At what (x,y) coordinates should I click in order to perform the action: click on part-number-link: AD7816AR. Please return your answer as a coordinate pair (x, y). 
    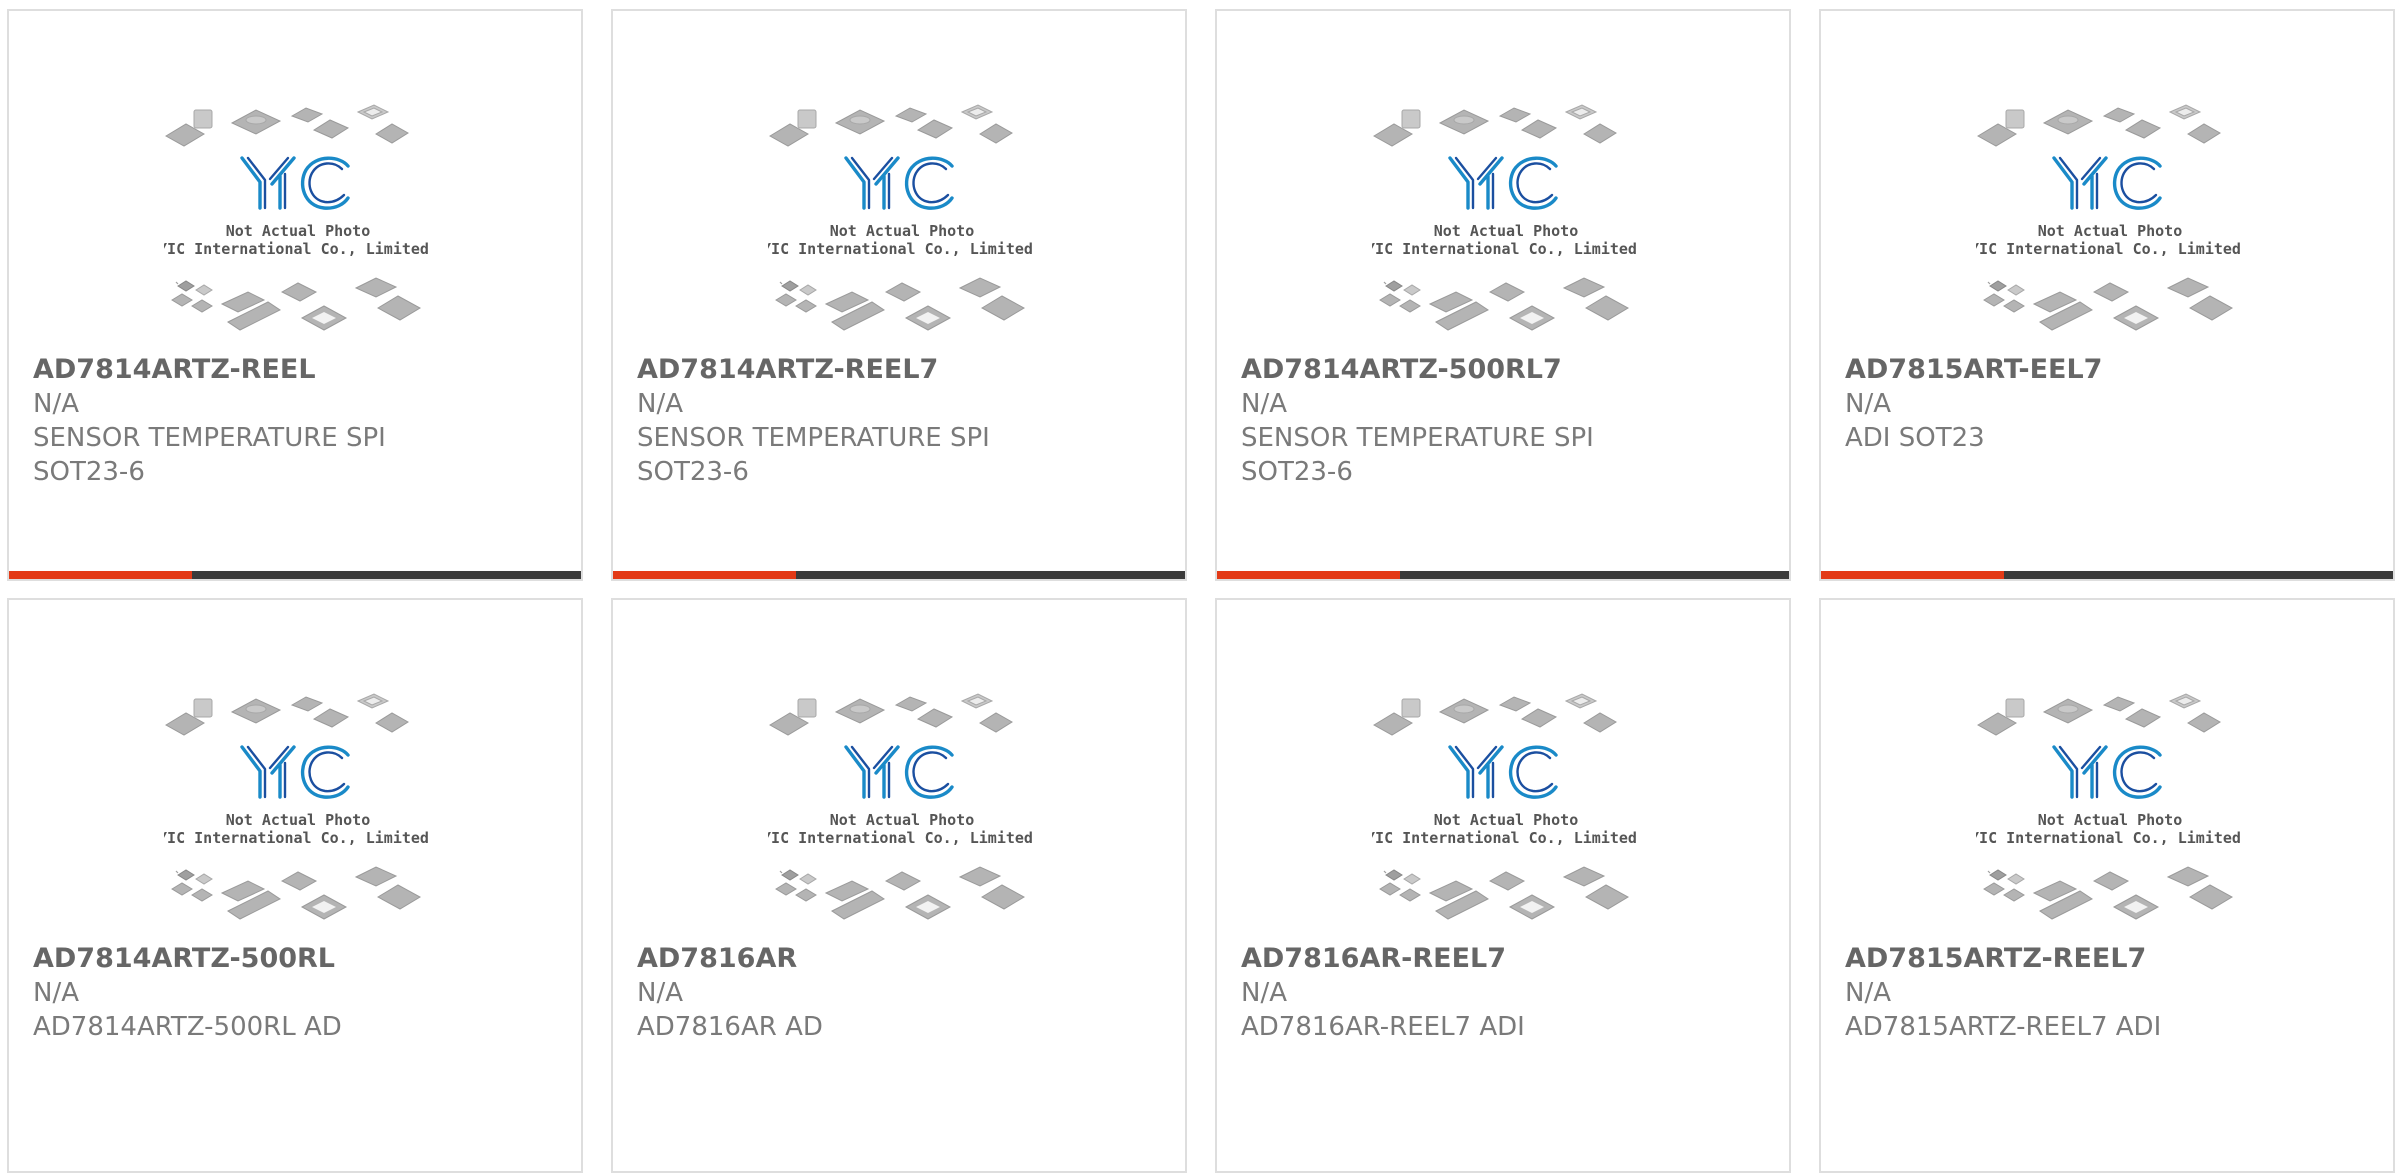
    Looking at the image, I should click on (901, 959).